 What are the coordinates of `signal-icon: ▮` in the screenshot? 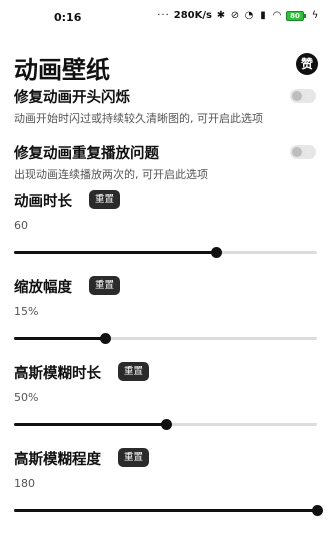 It's located at (263, 15).